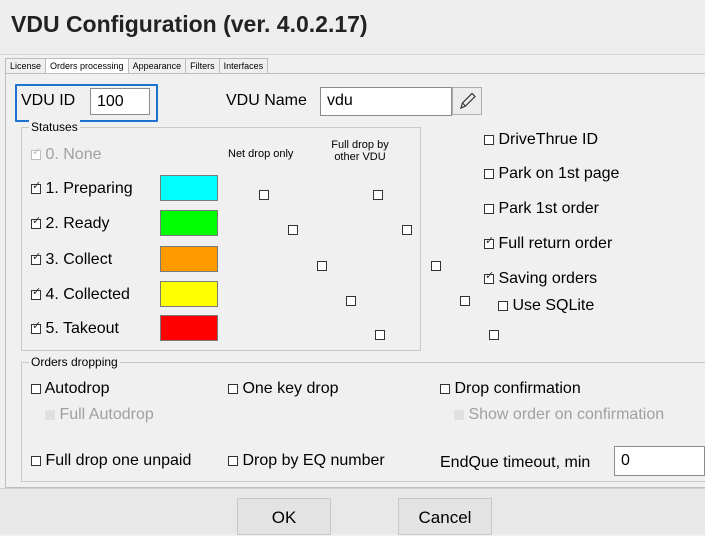  I want to click on status-ready-net-drop-checkbox, so click(292, 229).